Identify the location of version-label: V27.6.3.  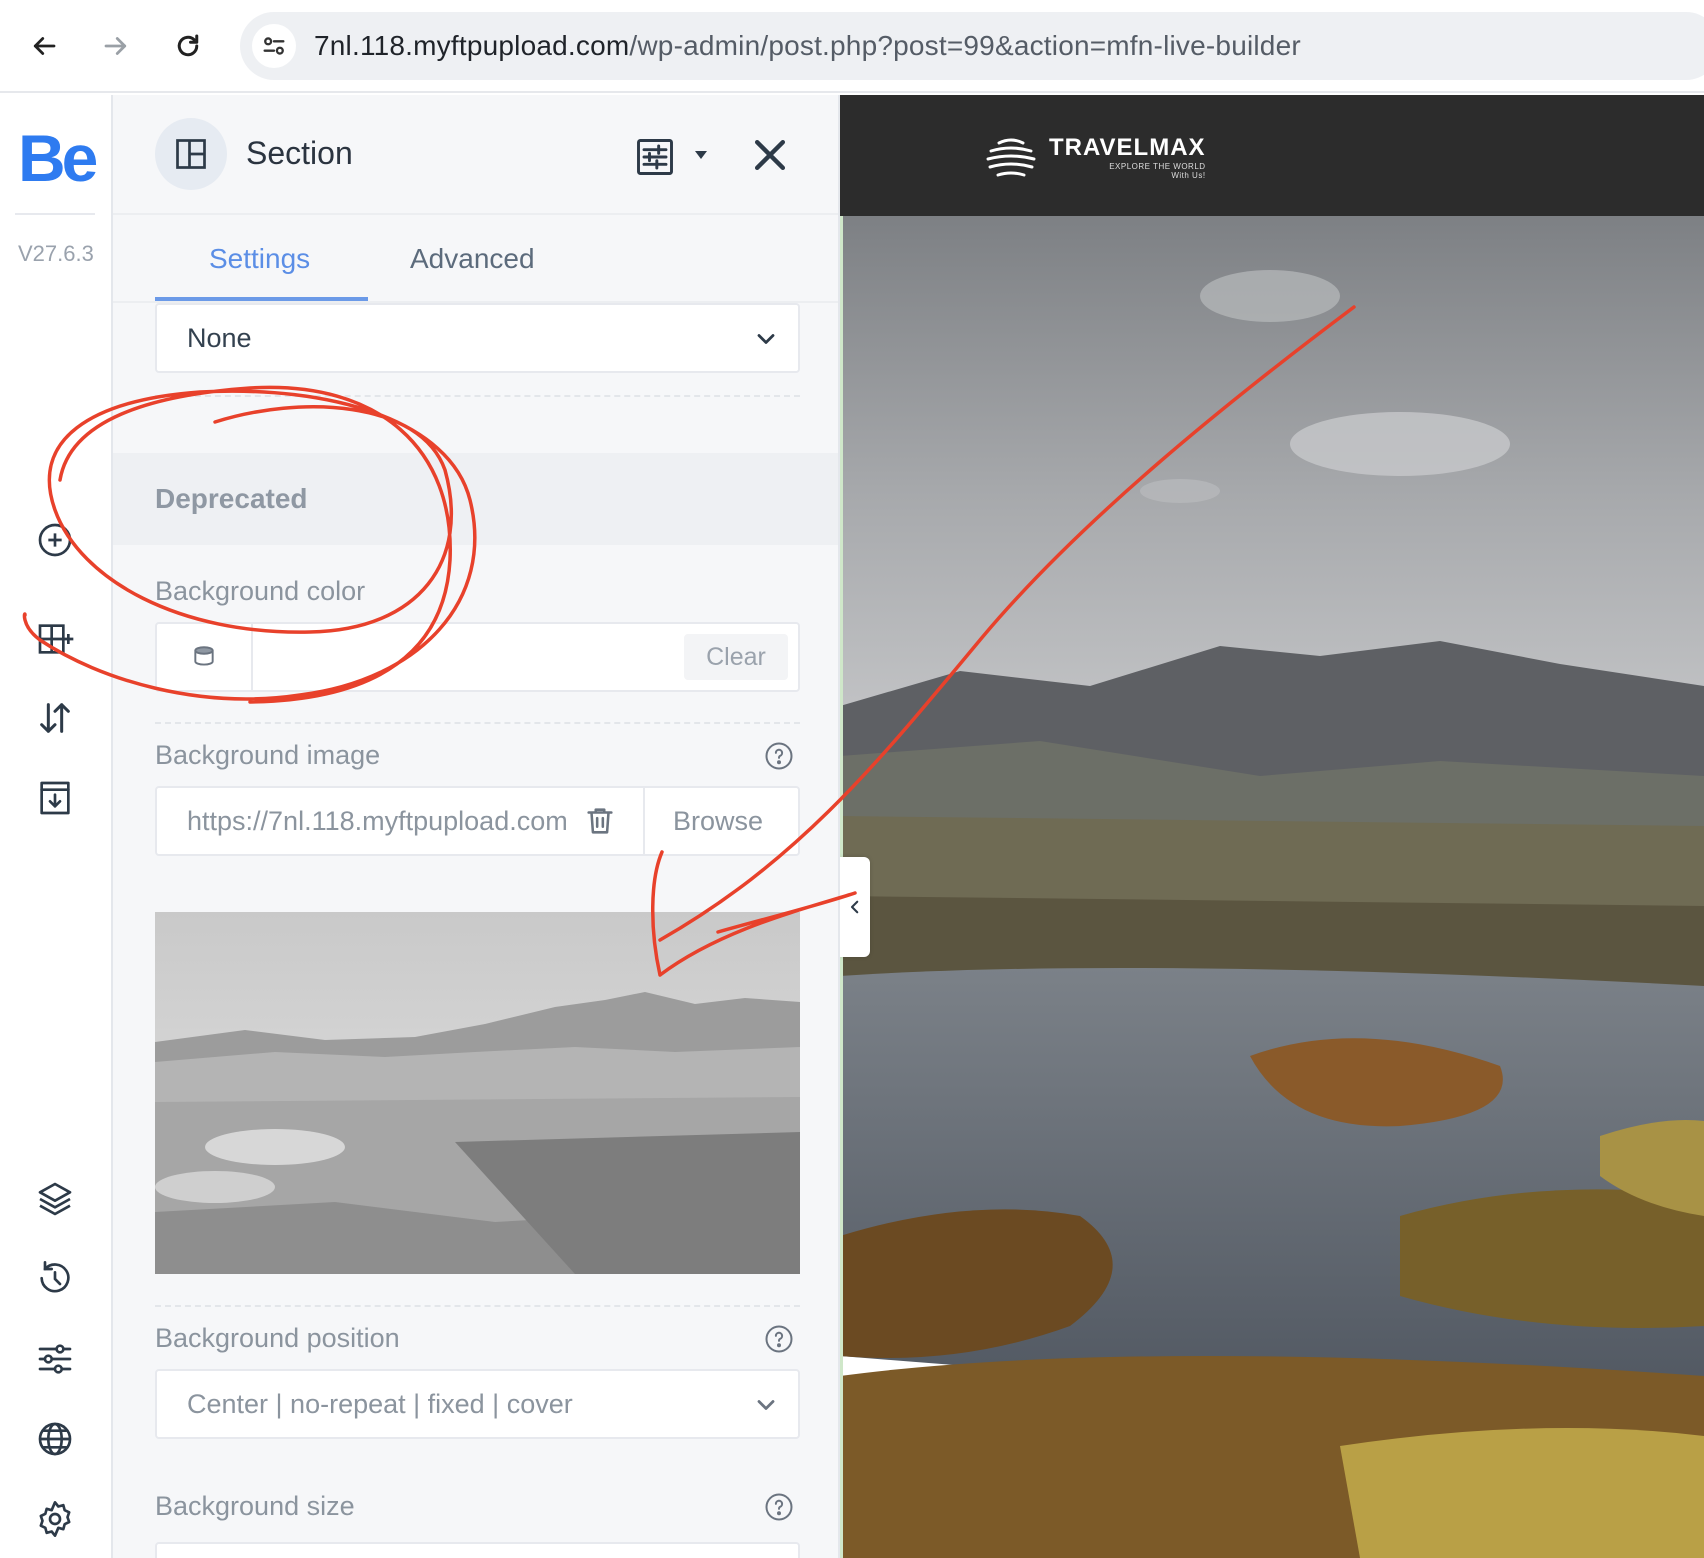
(56, 253).